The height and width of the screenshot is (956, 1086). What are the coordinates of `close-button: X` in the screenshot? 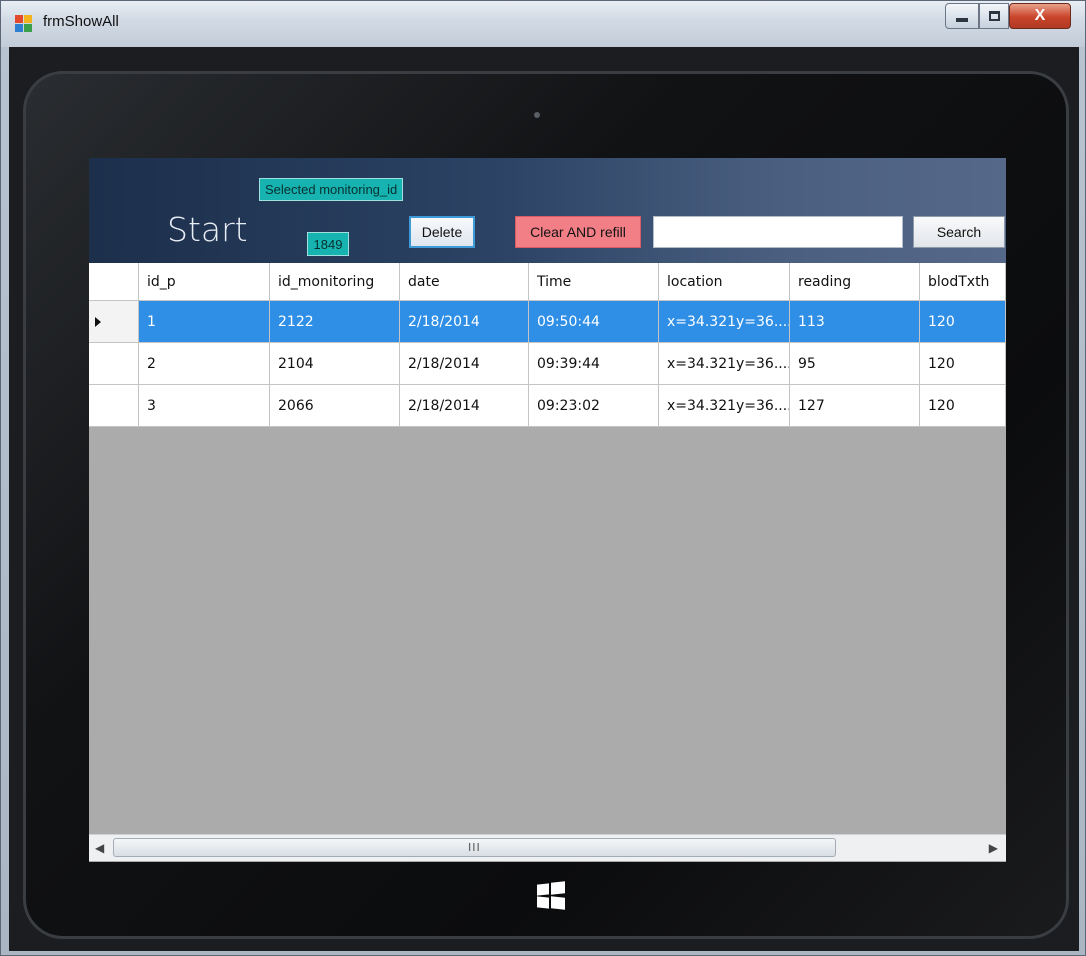 It's located at (1040, 16).